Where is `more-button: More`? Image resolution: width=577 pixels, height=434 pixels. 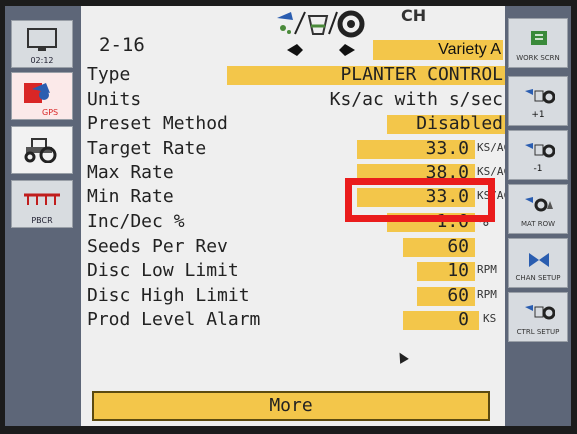
more-button: More is located at coordinates (291, 406).